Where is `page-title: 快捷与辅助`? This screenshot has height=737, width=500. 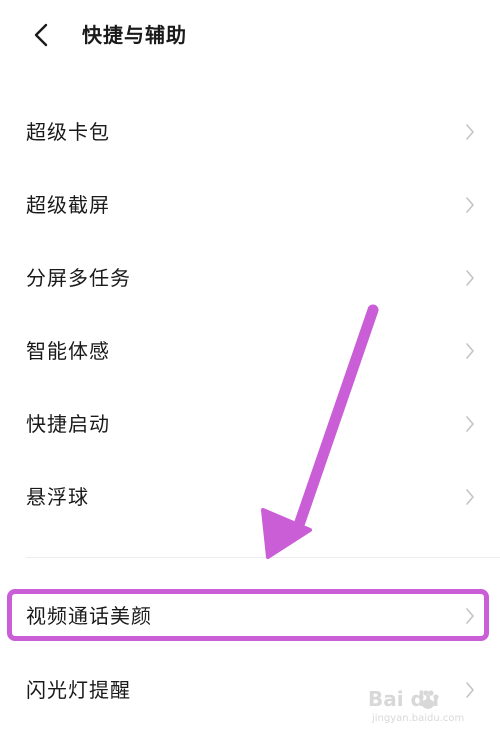
page-title: 快捷与辅助 is located at coordinates (134, 35).